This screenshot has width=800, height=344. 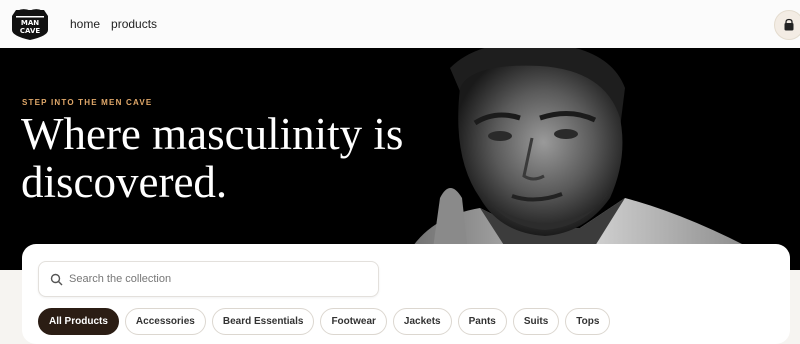 I want to click on man-cave-logo: MAN CAVE, so click(x=30, y=24).